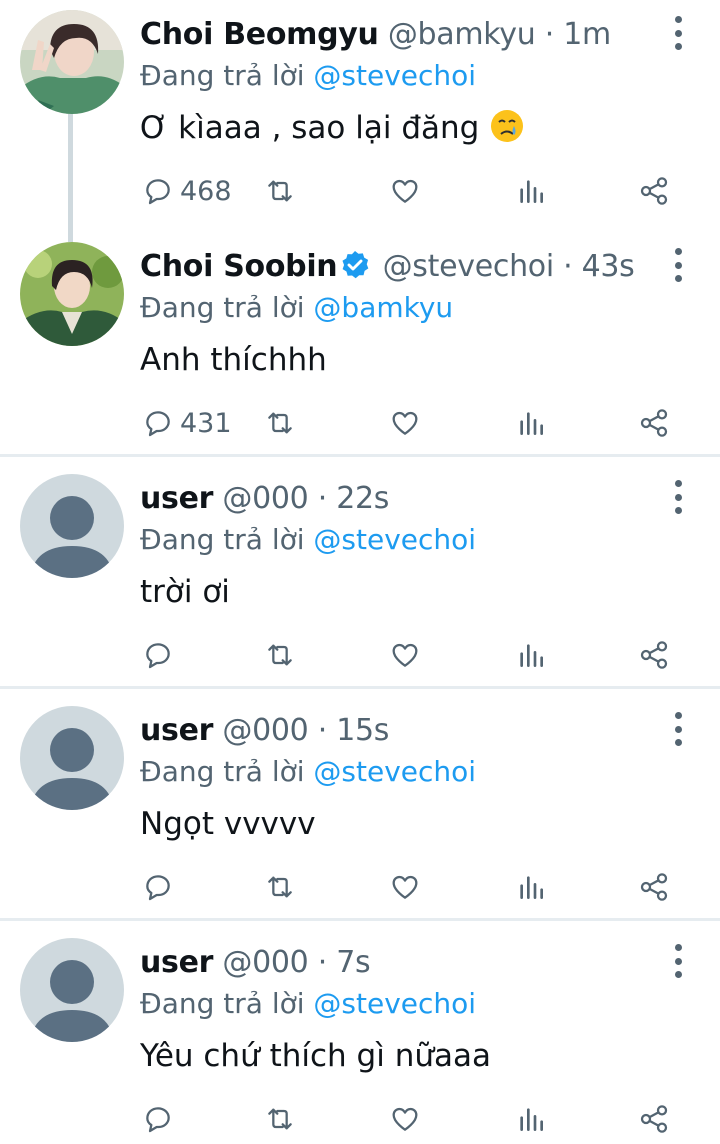 Image resolution: width=720 pixels, height=1144 pixels. What do you see at coordinates (383, 307) in the screenshot?
I see `mention-link: @bamkyu` at bounding box center [383, 307].